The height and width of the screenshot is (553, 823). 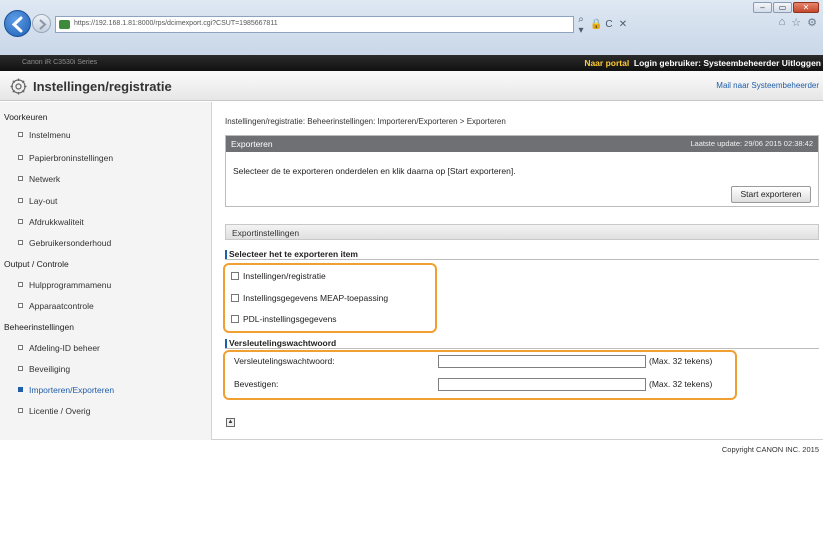 I want to click on search-dropdown-icon: ⌕ ▾, so click(x=581, y=25).